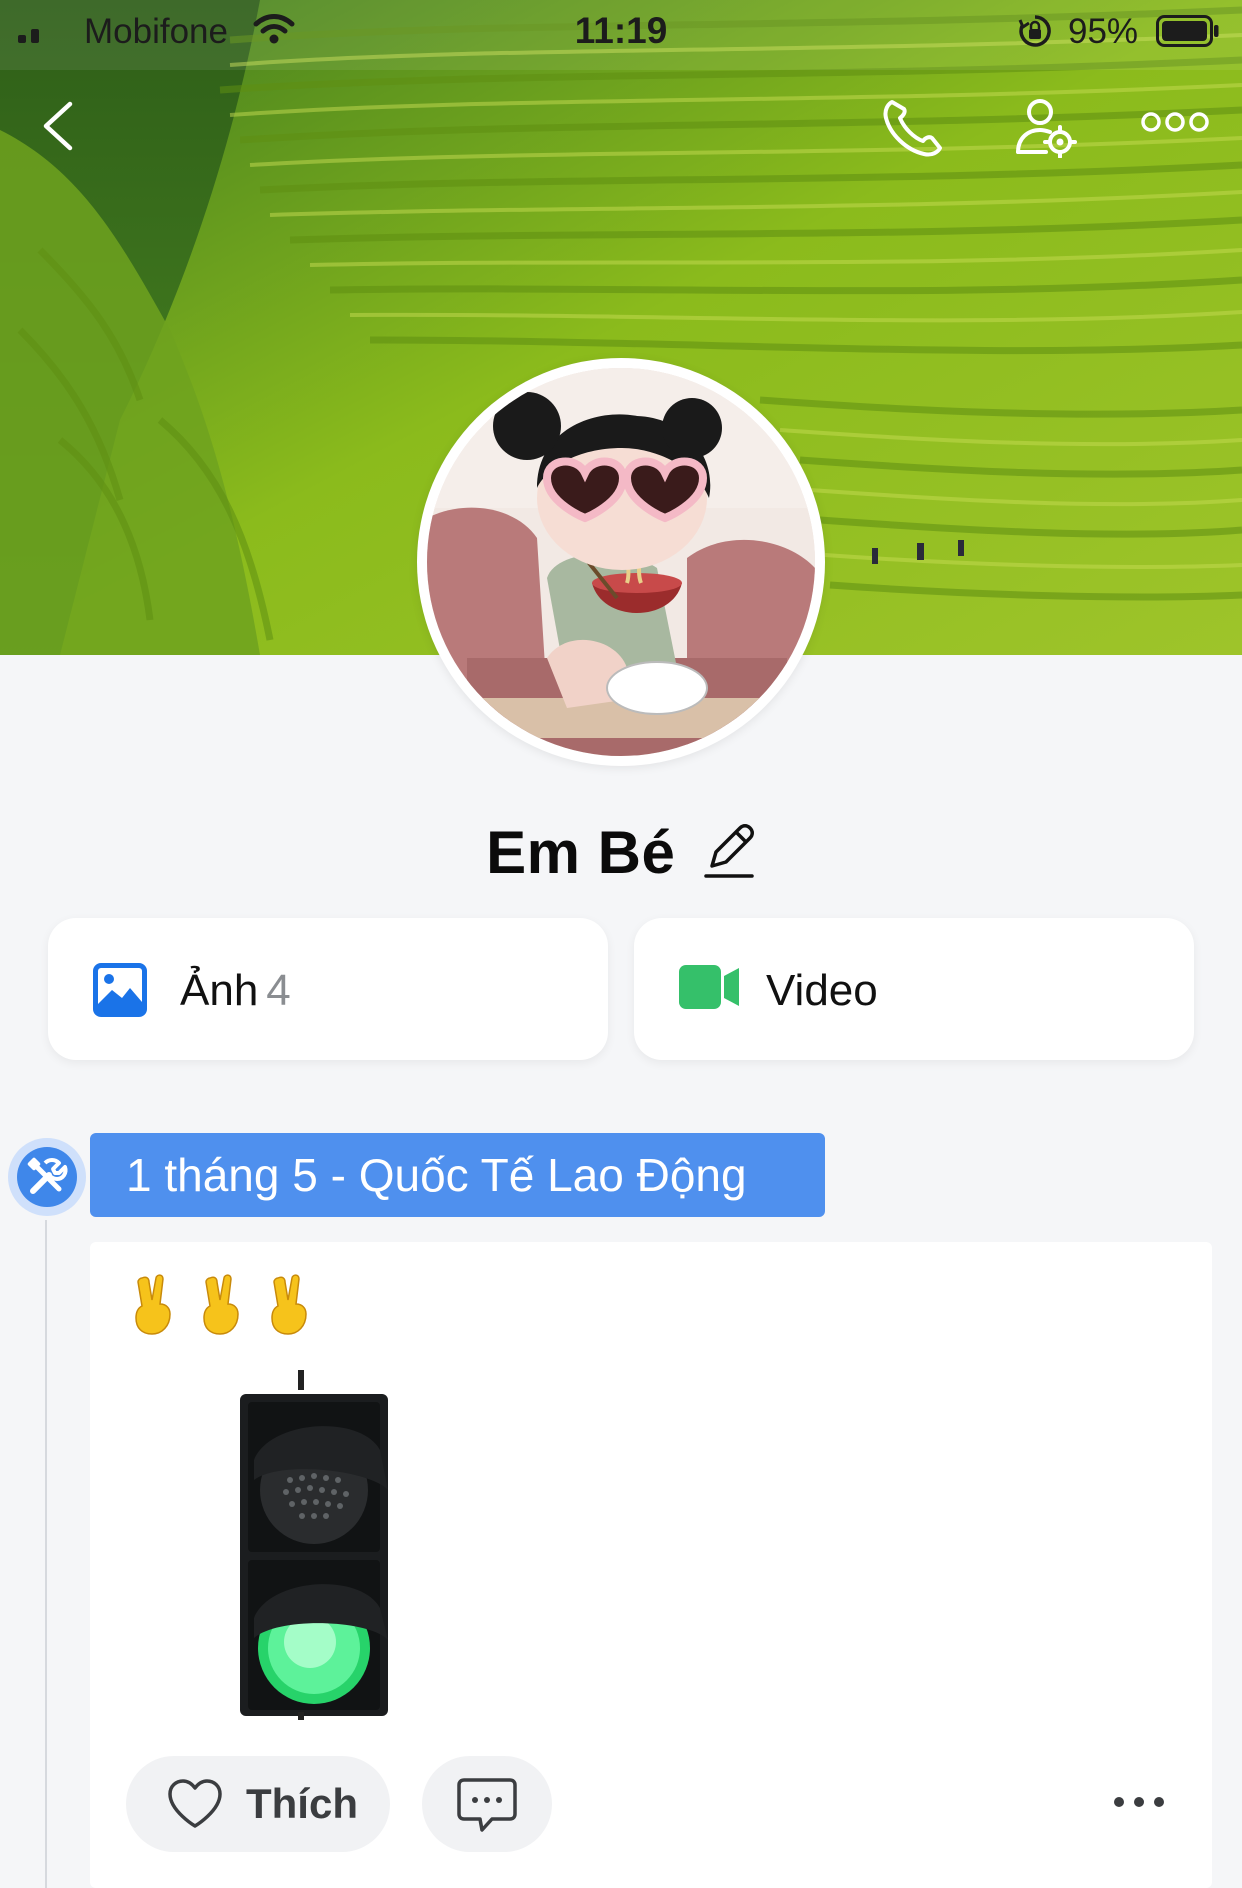 This screenshot has width=1242, height=1888. I want to click on photos-card: Ảnh 4, so click(328, 989).